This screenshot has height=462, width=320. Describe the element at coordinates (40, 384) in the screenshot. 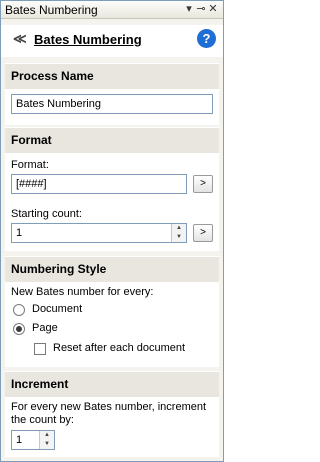

I see `section-title: Increment` at that location.